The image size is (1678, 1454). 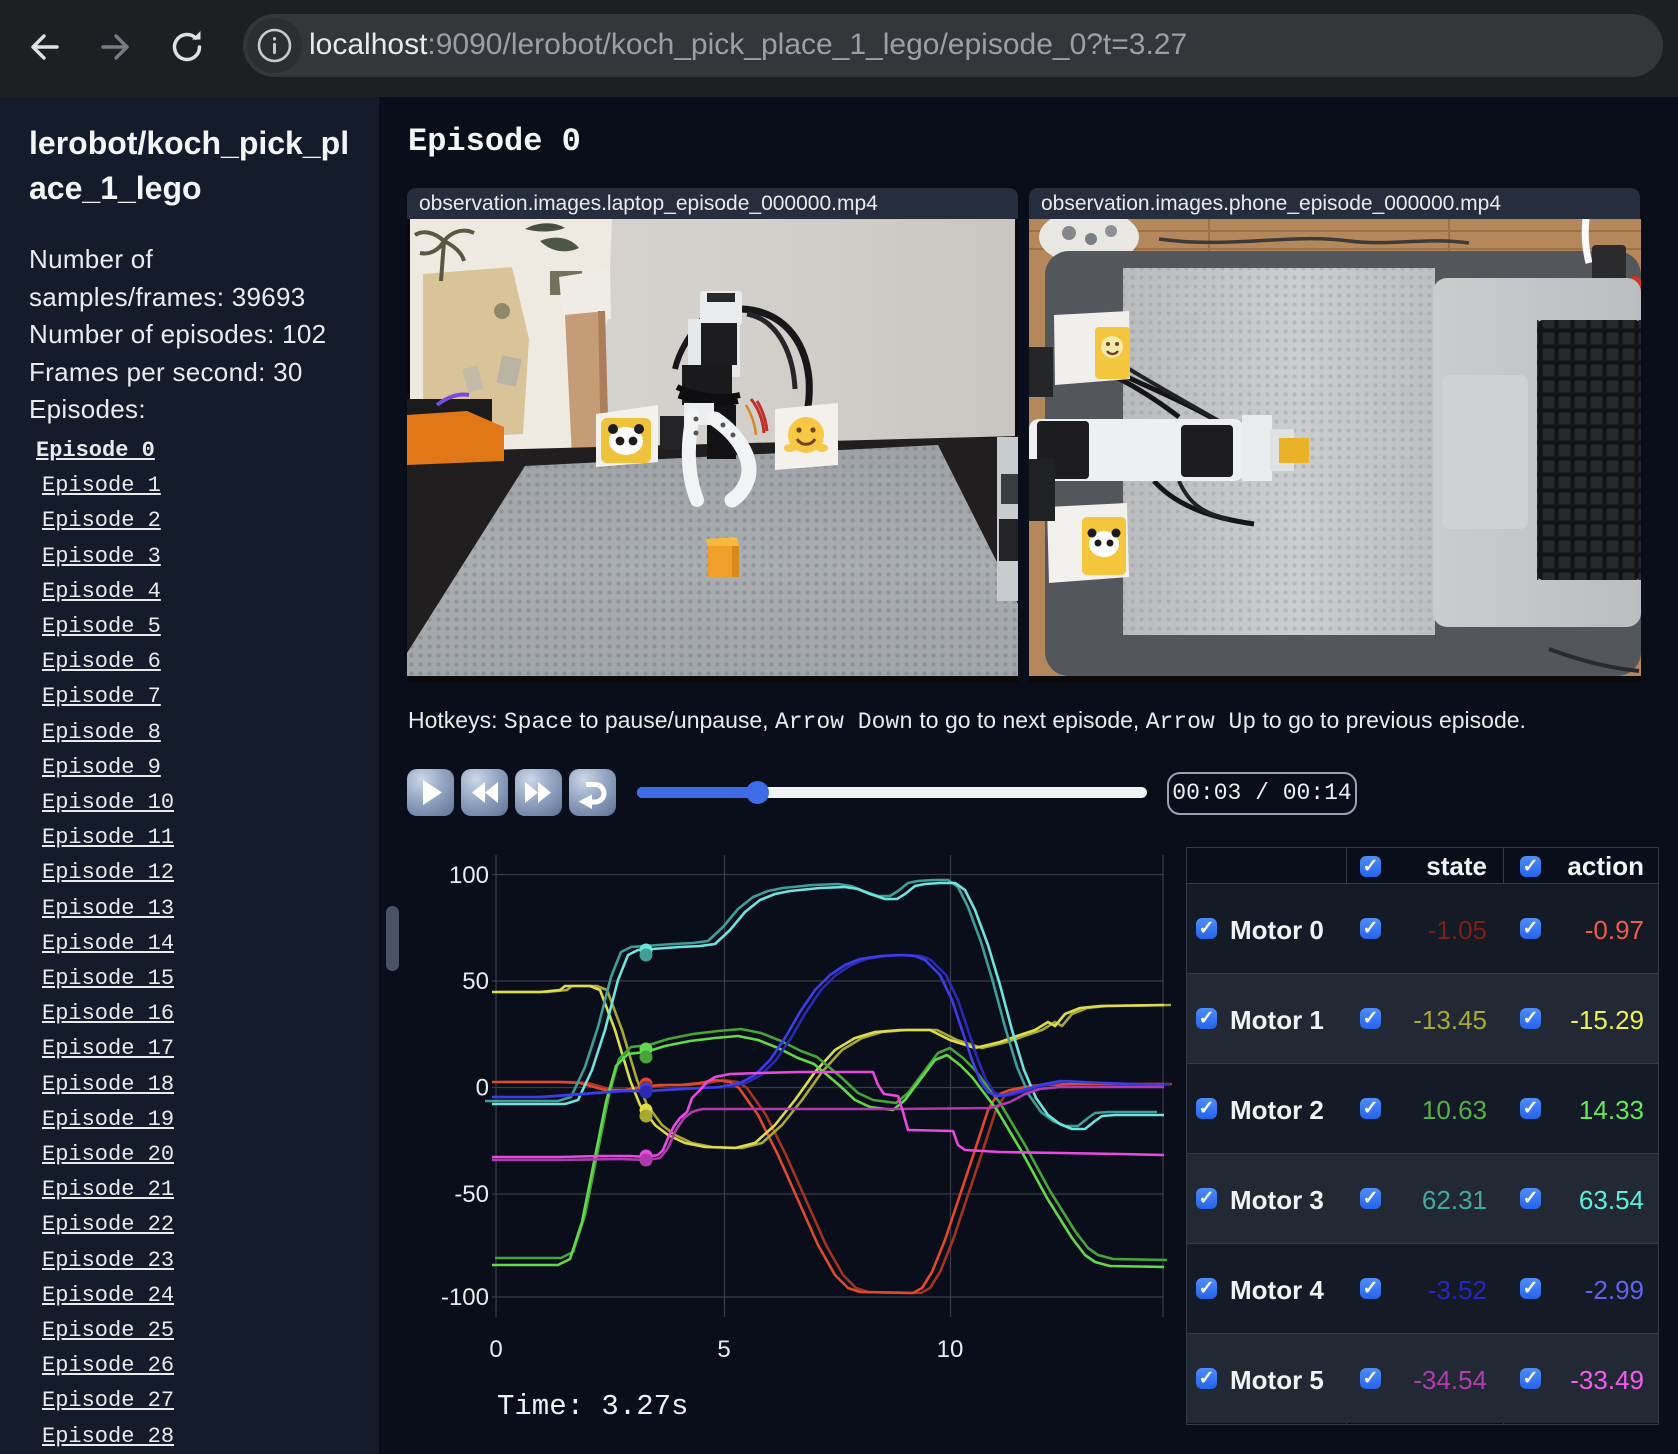 I want to click on svg-text: 10, so click(x=950, y=1349).